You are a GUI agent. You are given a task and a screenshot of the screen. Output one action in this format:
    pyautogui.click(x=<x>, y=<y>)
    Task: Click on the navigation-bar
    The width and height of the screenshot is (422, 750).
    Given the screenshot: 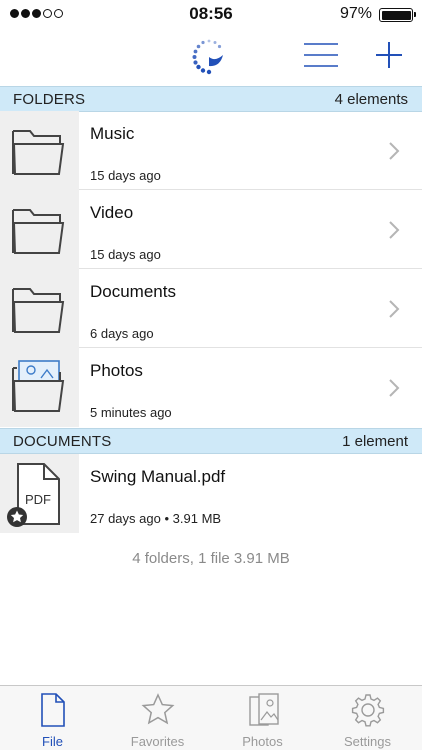 What is the action you would take?
    pyautogui.click(x=211, y=57)
    